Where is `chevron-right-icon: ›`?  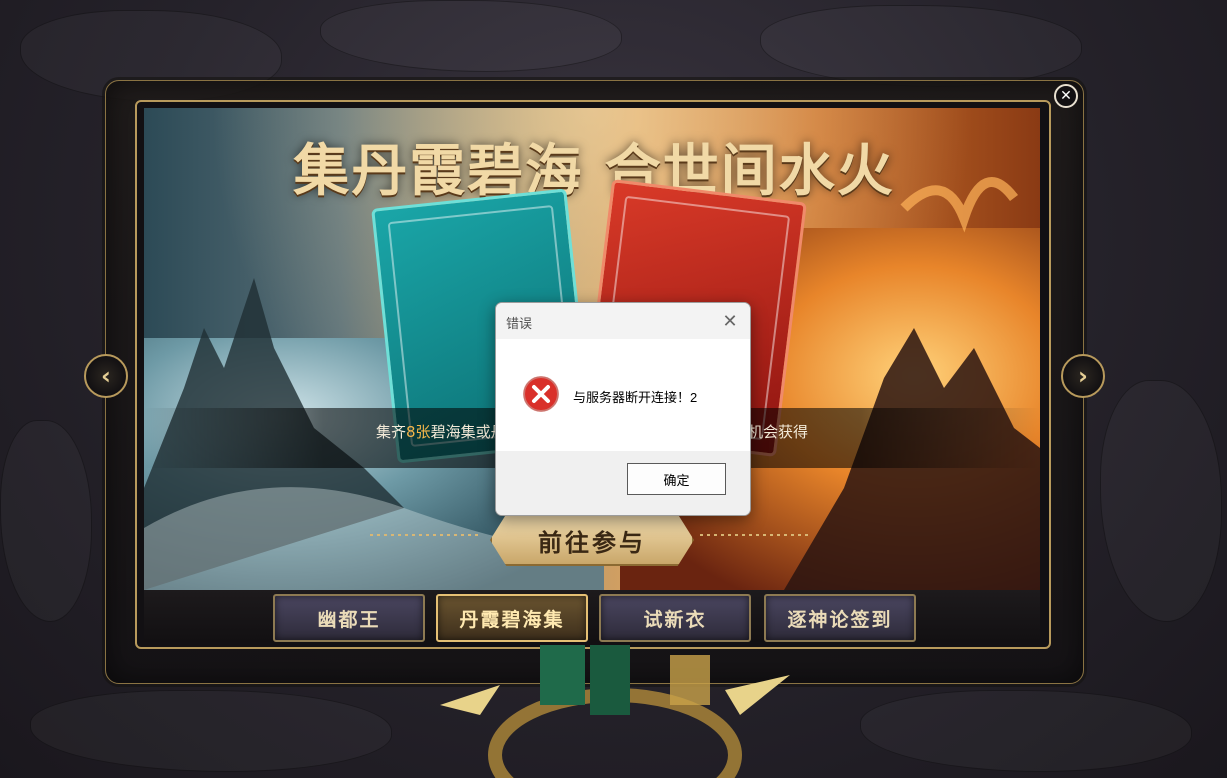 chevron-right-icon: › is located at coordinates (1083, 376).